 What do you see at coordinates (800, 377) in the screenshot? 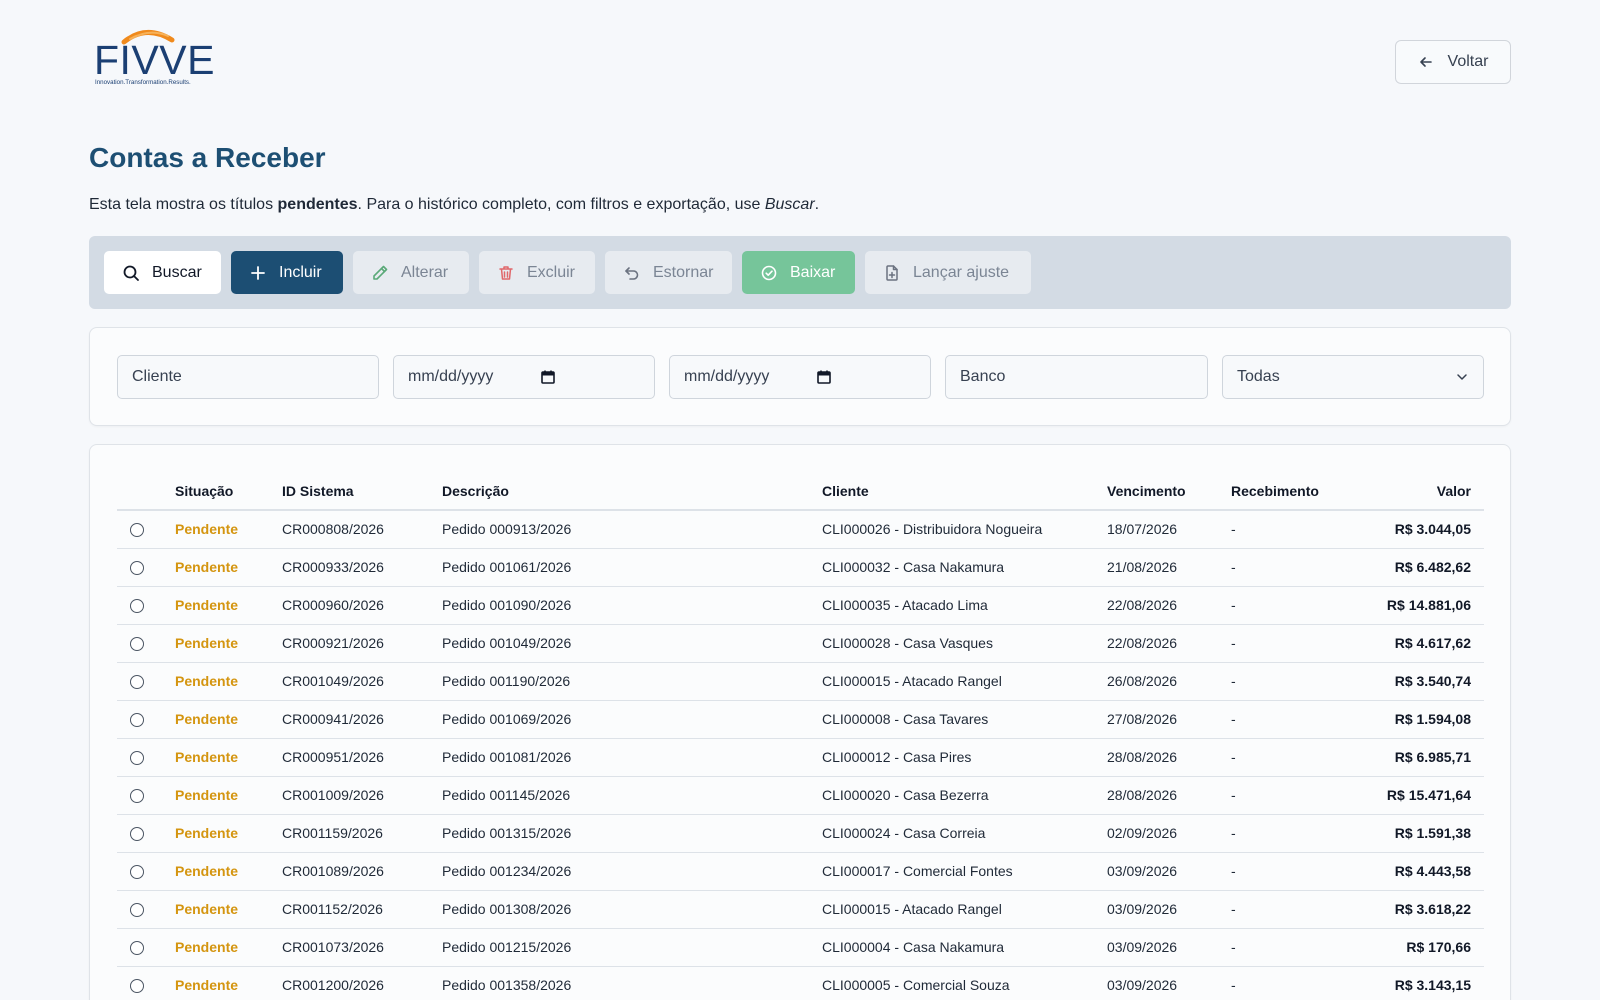
I see `date-to-input: mm/dd/yyyy` at bounding box center [800, 377].